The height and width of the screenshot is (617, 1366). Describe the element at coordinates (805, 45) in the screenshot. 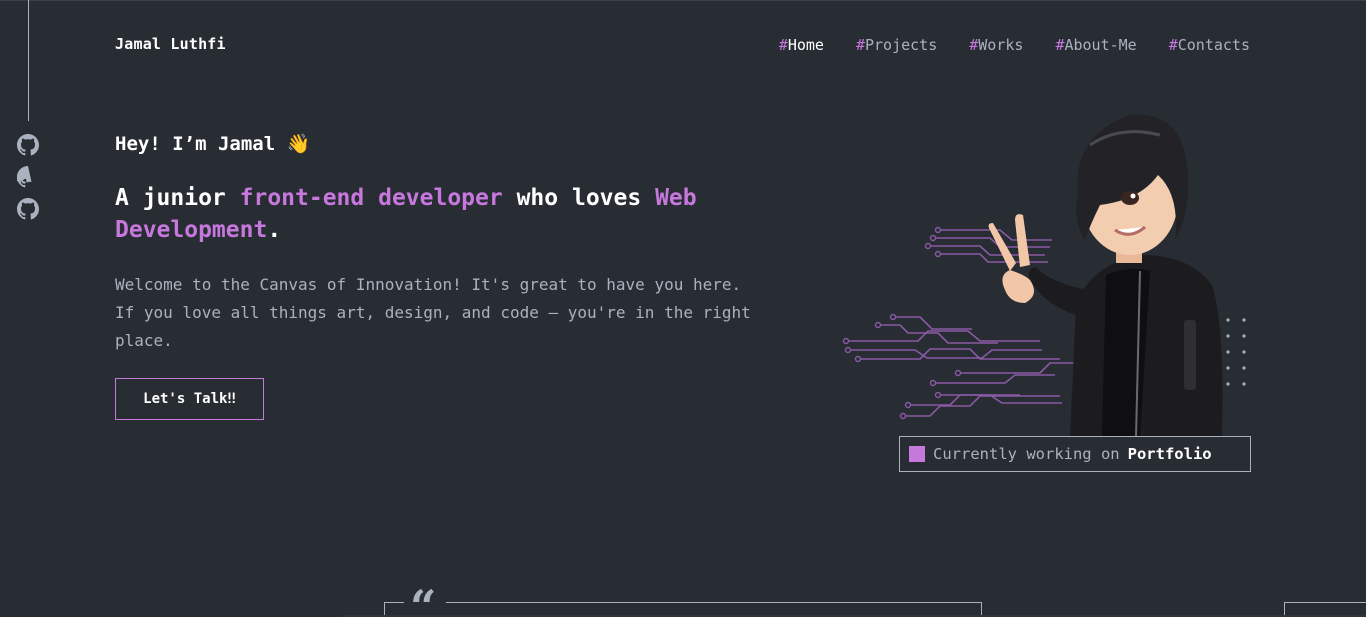

I see `nav-label: Home` at that location.